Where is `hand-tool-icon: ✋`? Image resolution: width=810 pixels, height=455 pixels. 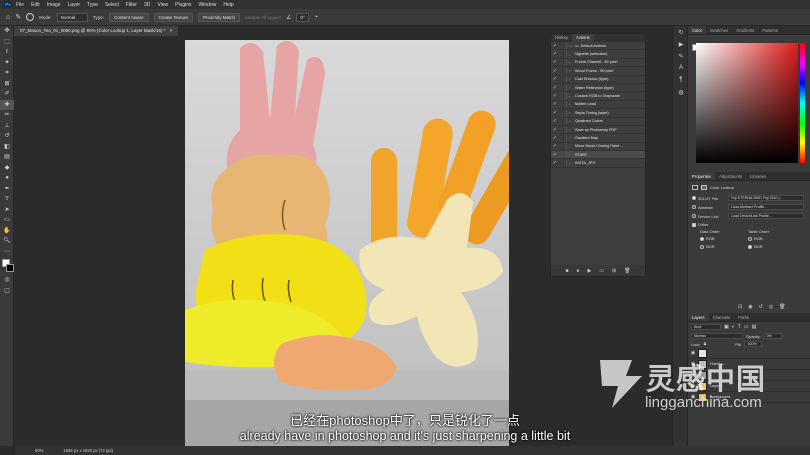
hand-tool-icon: ✋ is located at coordinates (7, 231).